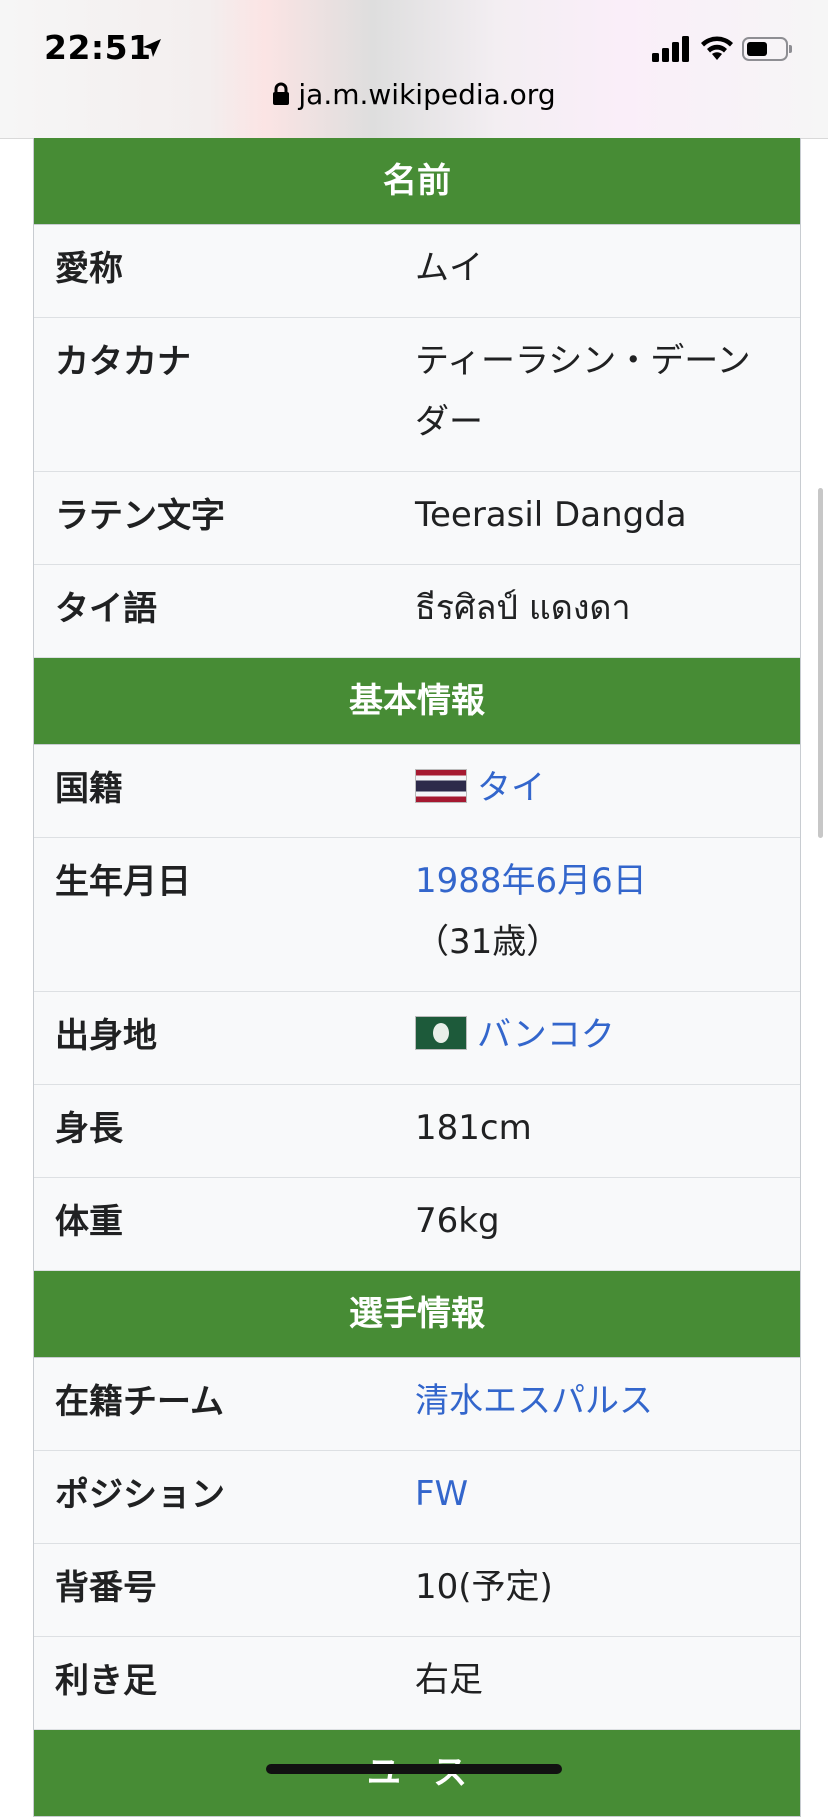 Image resolution: width=828 pixels, height=1817 pixels. What do you see at coordinates (106, 1036) in the screenshot?
I see `row-label: 出身地` at bounding box center [106, 1036].